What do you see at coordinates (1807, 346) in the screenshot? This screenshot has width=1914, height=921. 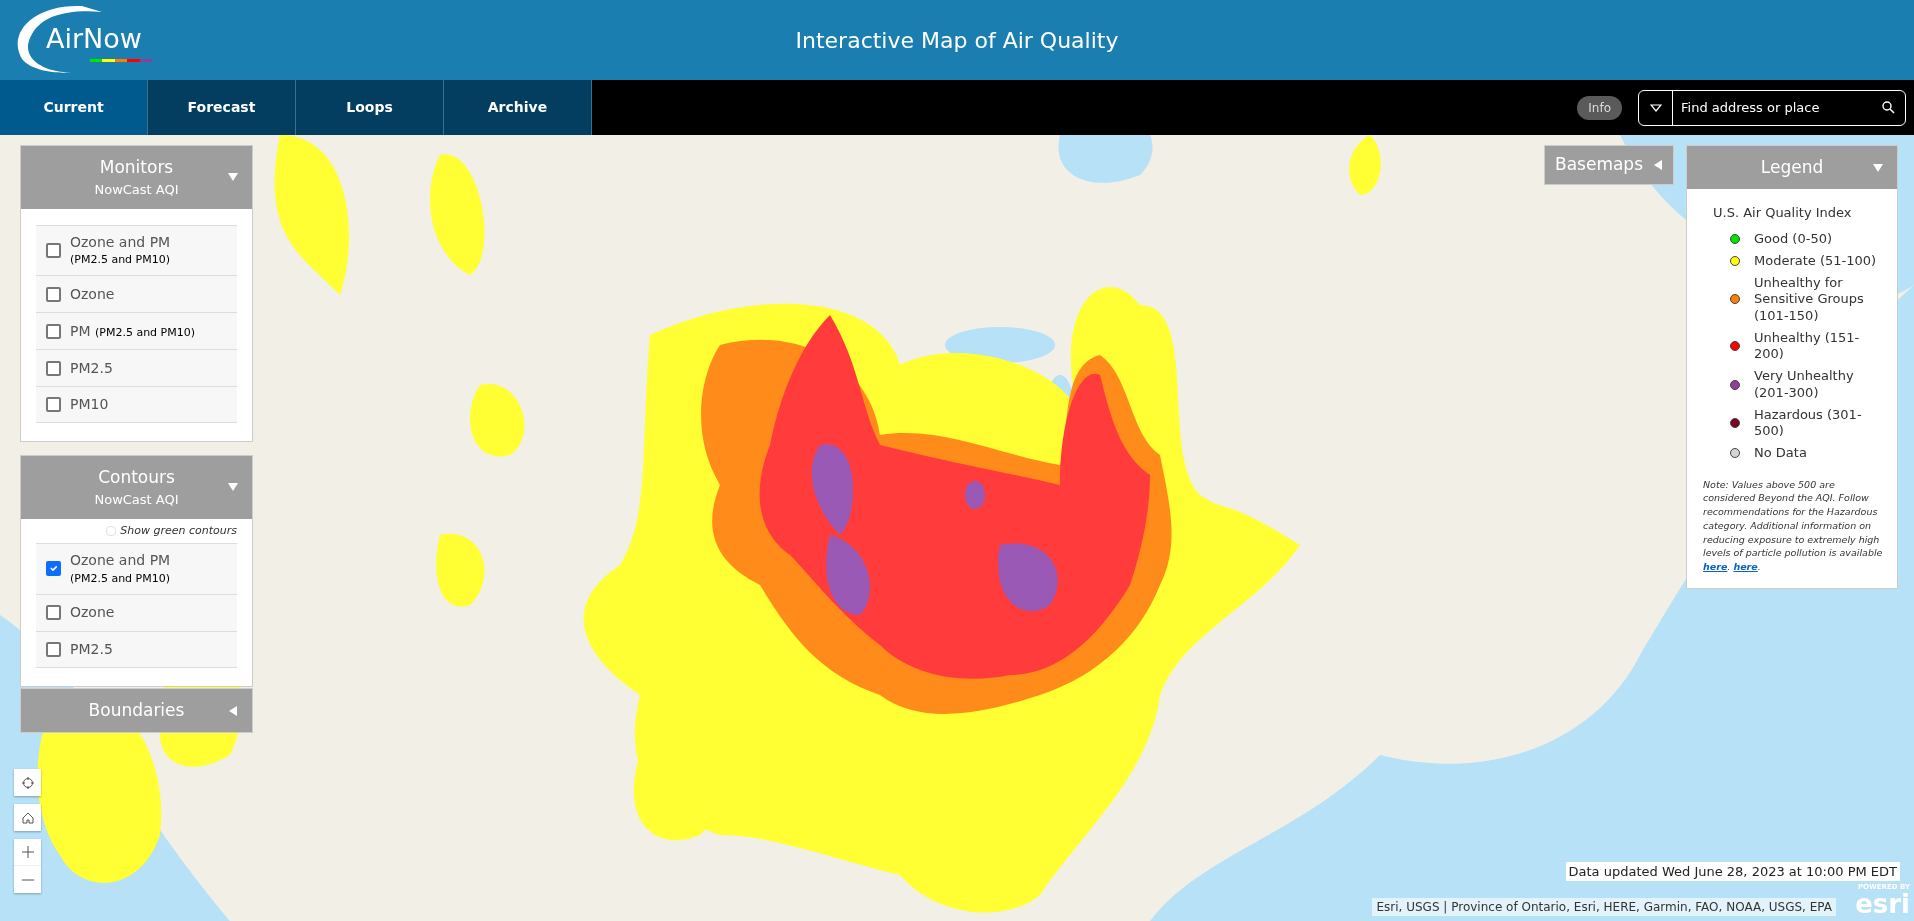 I see `legend-label: Unhealthy (151-200)` at bounding box center [1807, 346].